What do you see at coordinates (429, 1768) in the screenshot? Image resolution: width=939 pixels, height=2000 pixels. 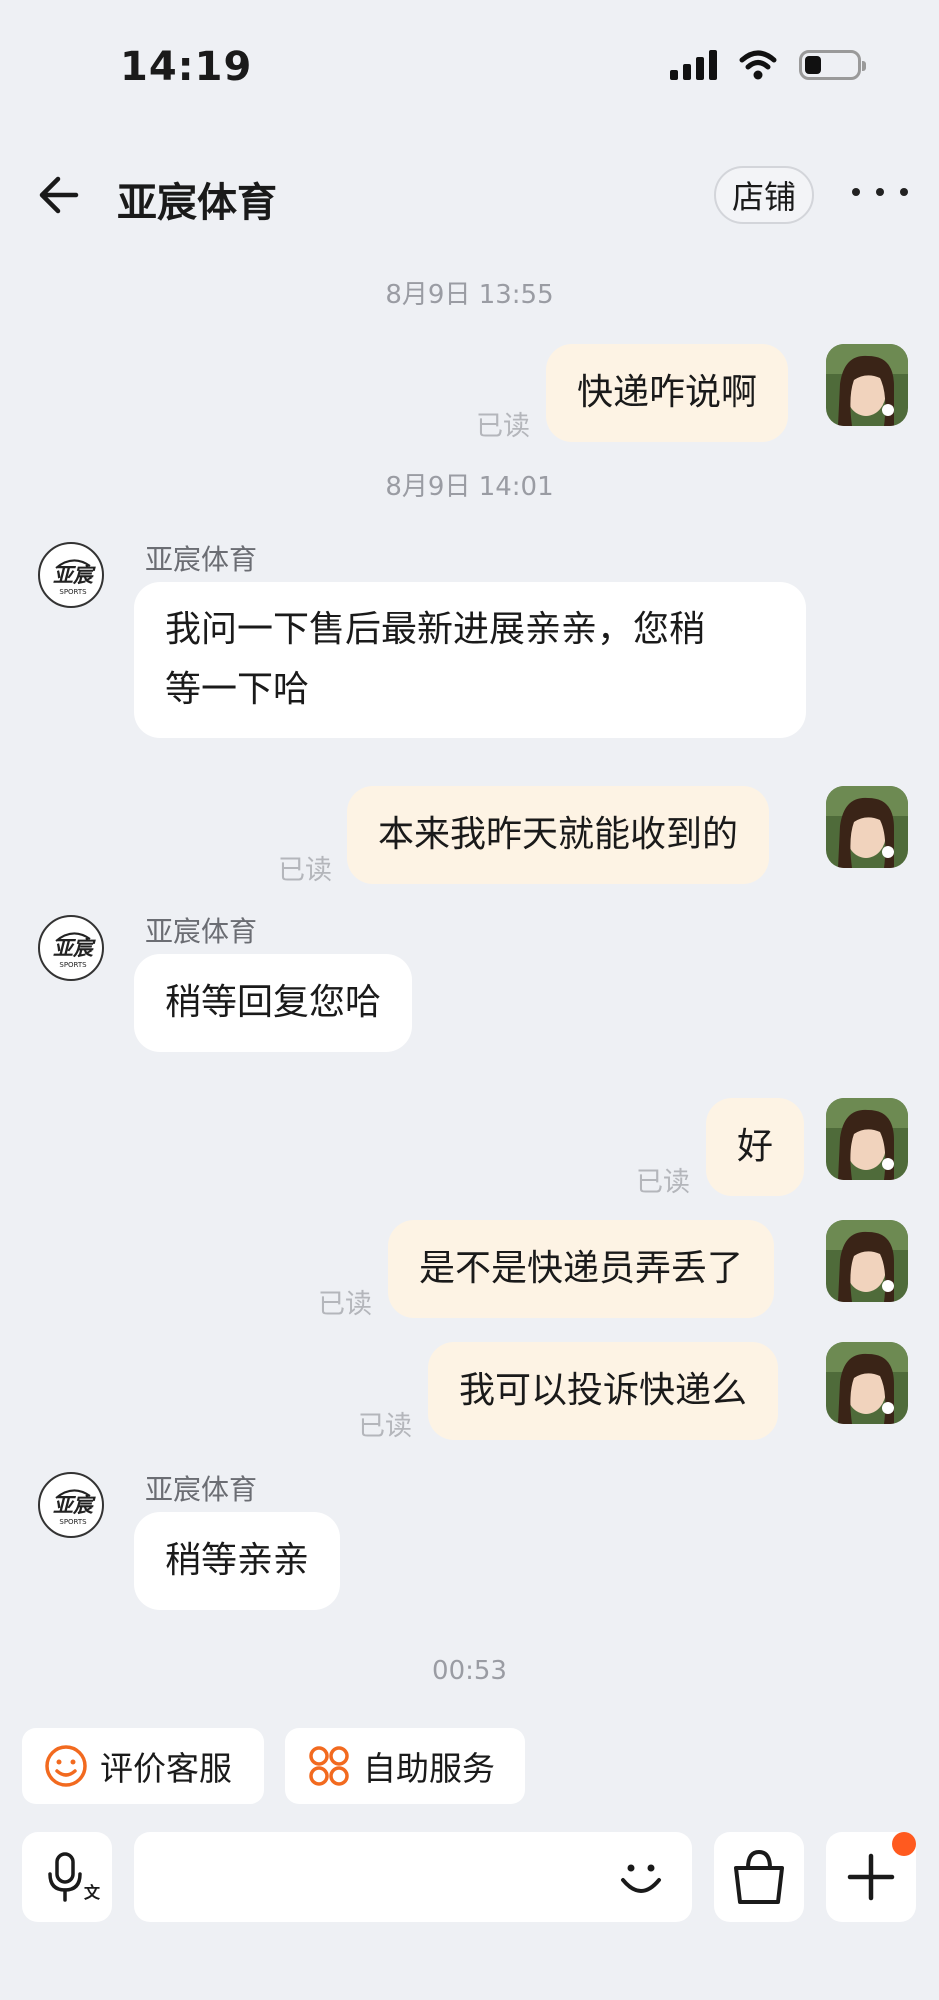 I see `self-service-label: 自助服务` at bounding box center [429, 1768].